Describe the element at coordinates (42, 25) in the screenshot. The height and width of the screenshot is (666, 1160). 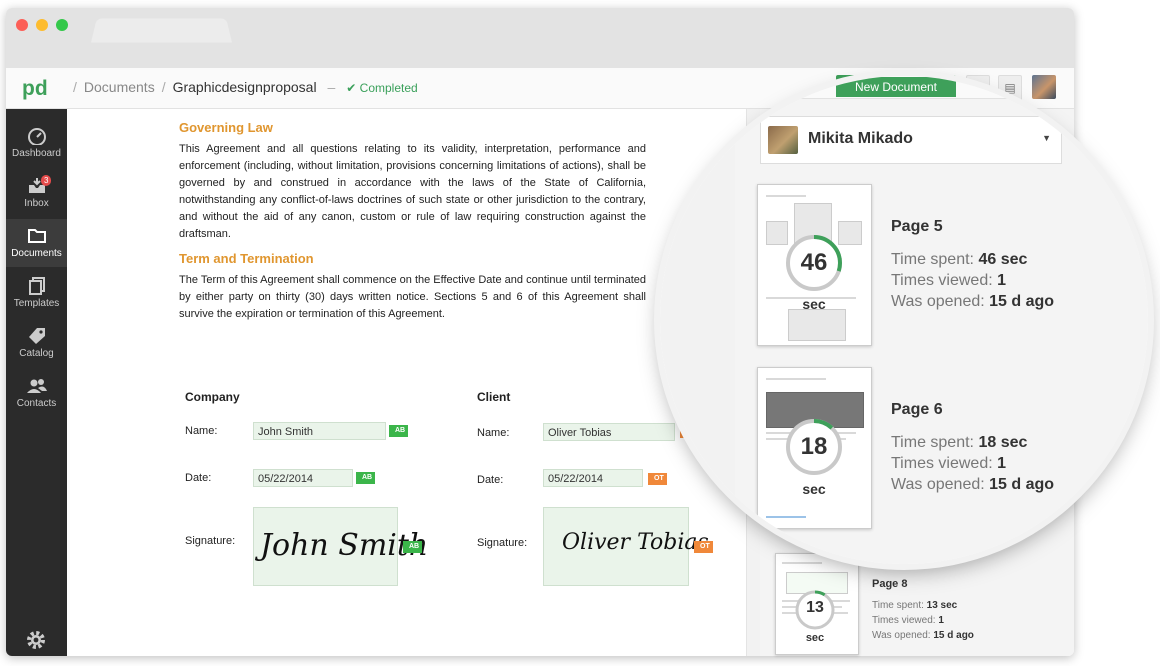
I see `minimize-window-button` at that location.